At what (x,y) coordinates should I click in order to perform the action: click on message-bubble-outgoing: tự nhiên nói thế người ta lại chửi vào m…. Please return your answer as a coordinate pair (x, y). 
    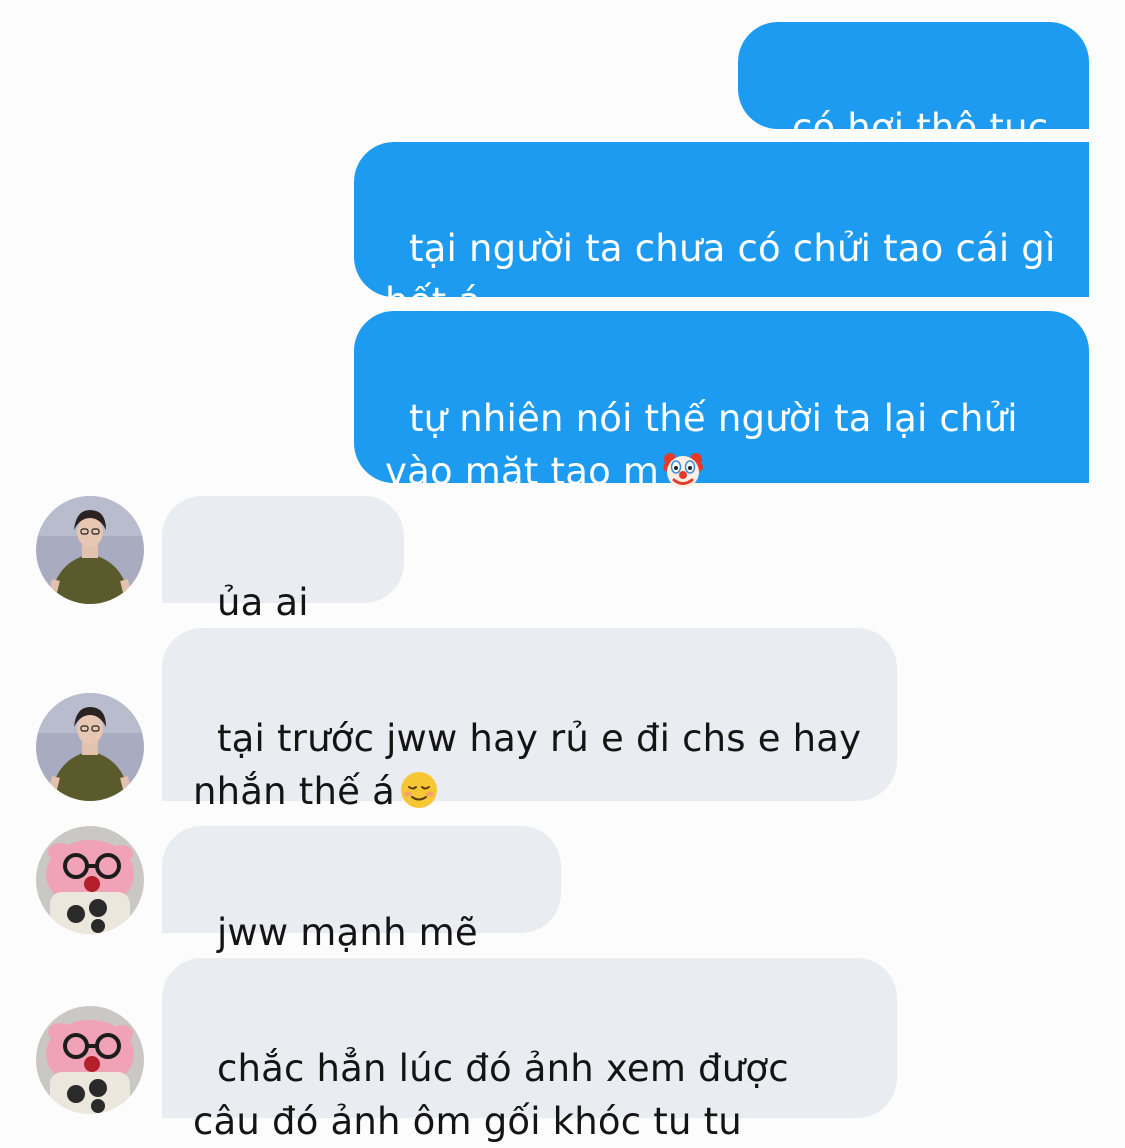
    Looking at the image, I should click on (721, 402).